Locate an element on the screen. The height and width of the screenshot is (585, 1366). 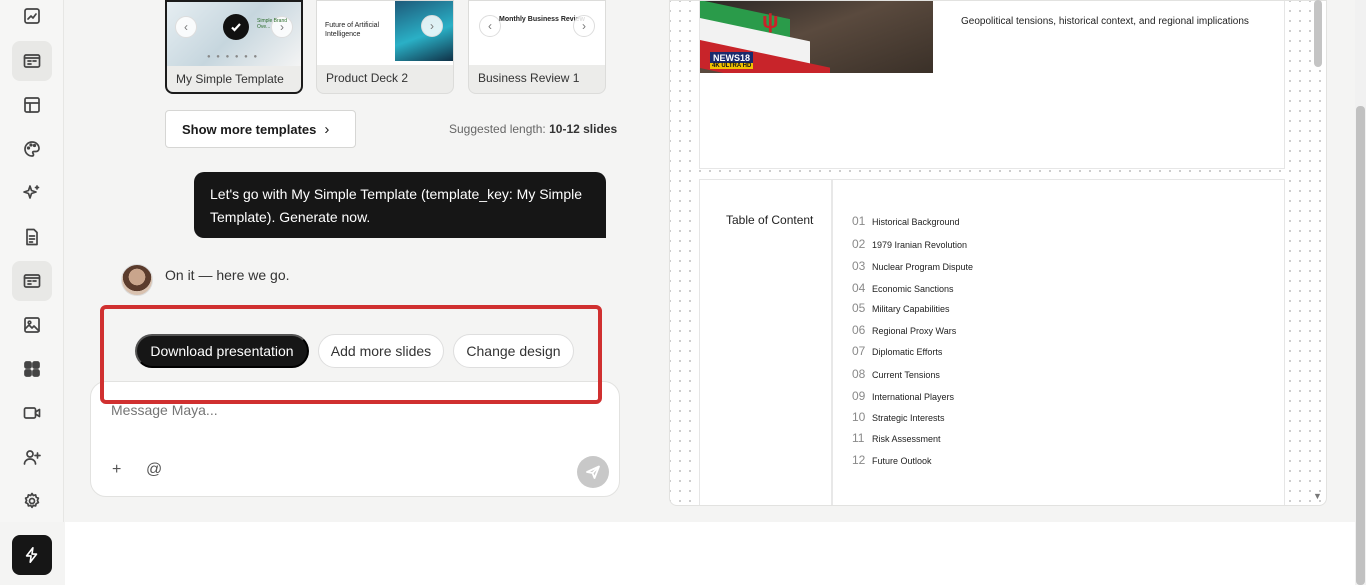
sidebar-item-layouts is located at coordinates (32, 105).